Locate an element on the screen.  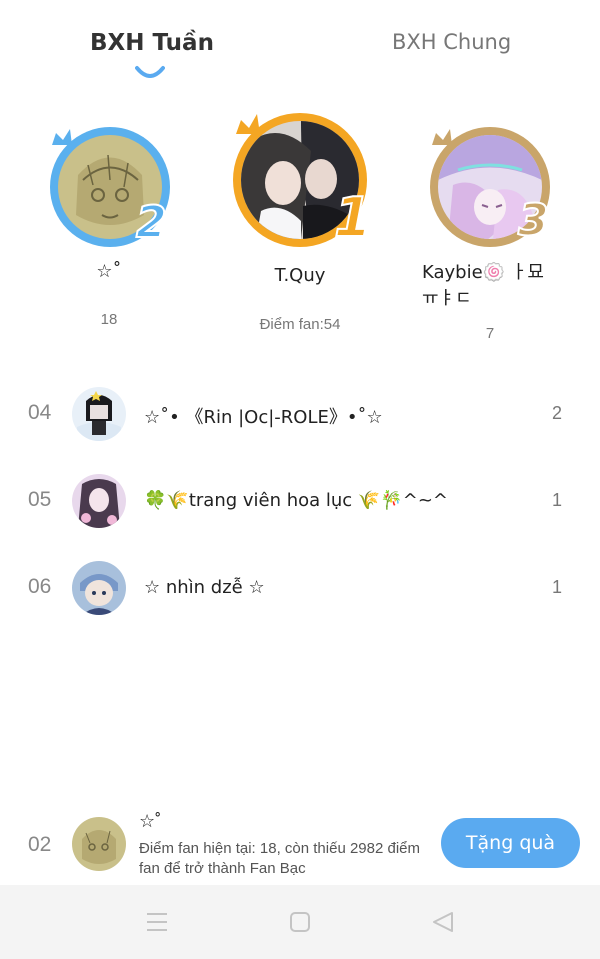
row-rank: 05 is located at coordinates (40, 499).